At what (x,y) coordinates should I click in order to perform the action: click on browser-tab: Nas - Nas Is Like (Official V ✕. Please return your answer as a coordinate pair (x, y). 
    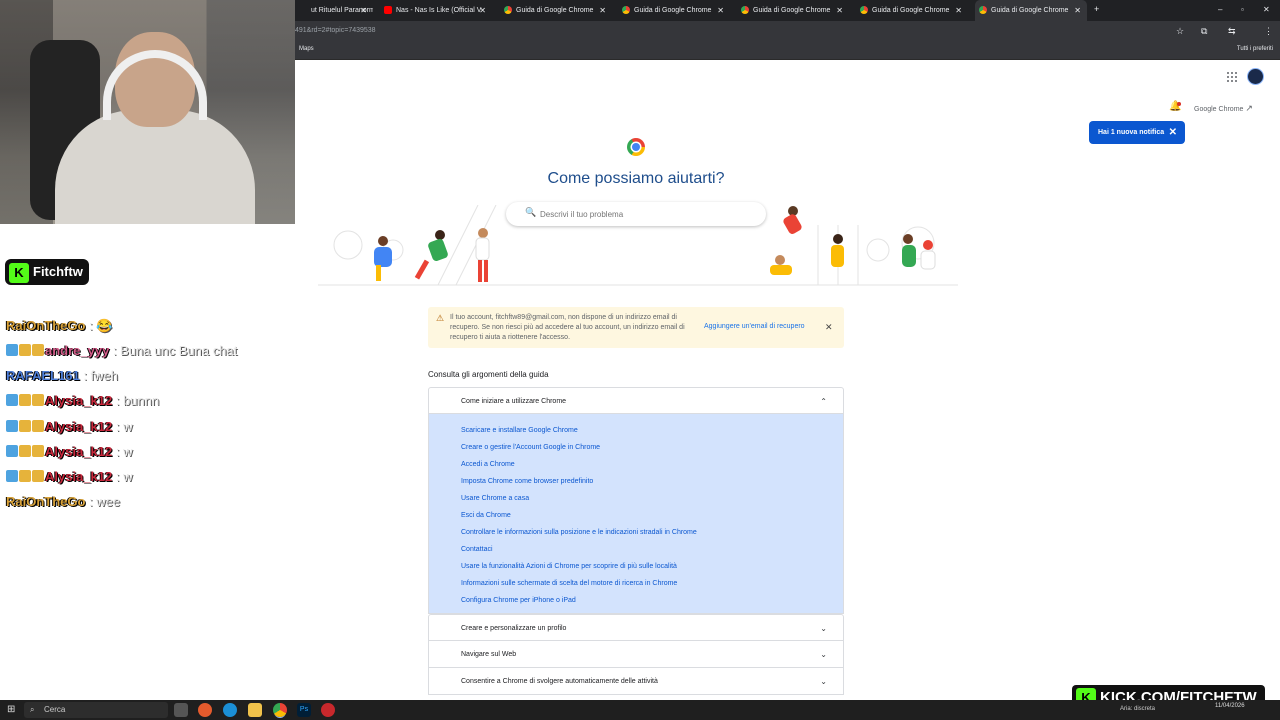
    Looking at the image, I should click on (436, 10).